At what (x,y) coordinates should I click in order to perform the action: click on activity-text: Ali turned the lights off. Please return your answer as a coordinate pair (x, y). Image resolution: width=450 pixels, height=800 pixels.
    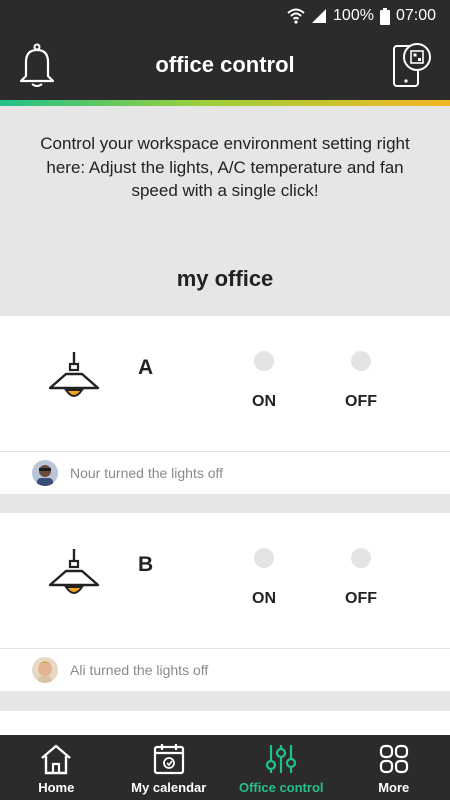
    Looking at the image, I should click on (139, 670).